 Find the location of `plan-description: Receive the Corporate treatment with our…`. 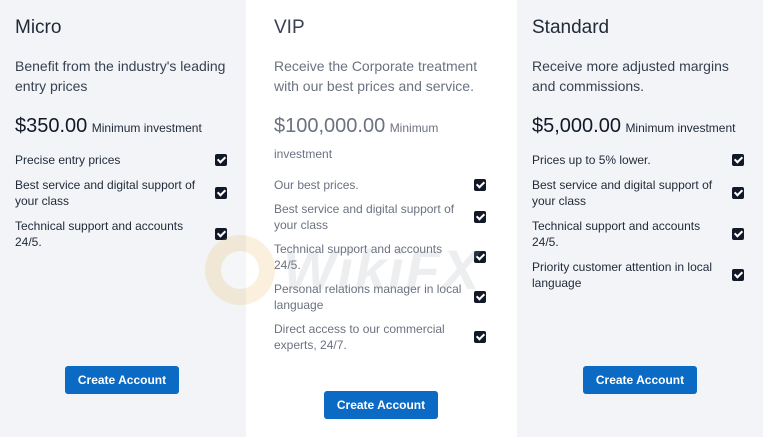

plan-description: Receive the Corporate treatment with our… is located at coordinates (376, 76).